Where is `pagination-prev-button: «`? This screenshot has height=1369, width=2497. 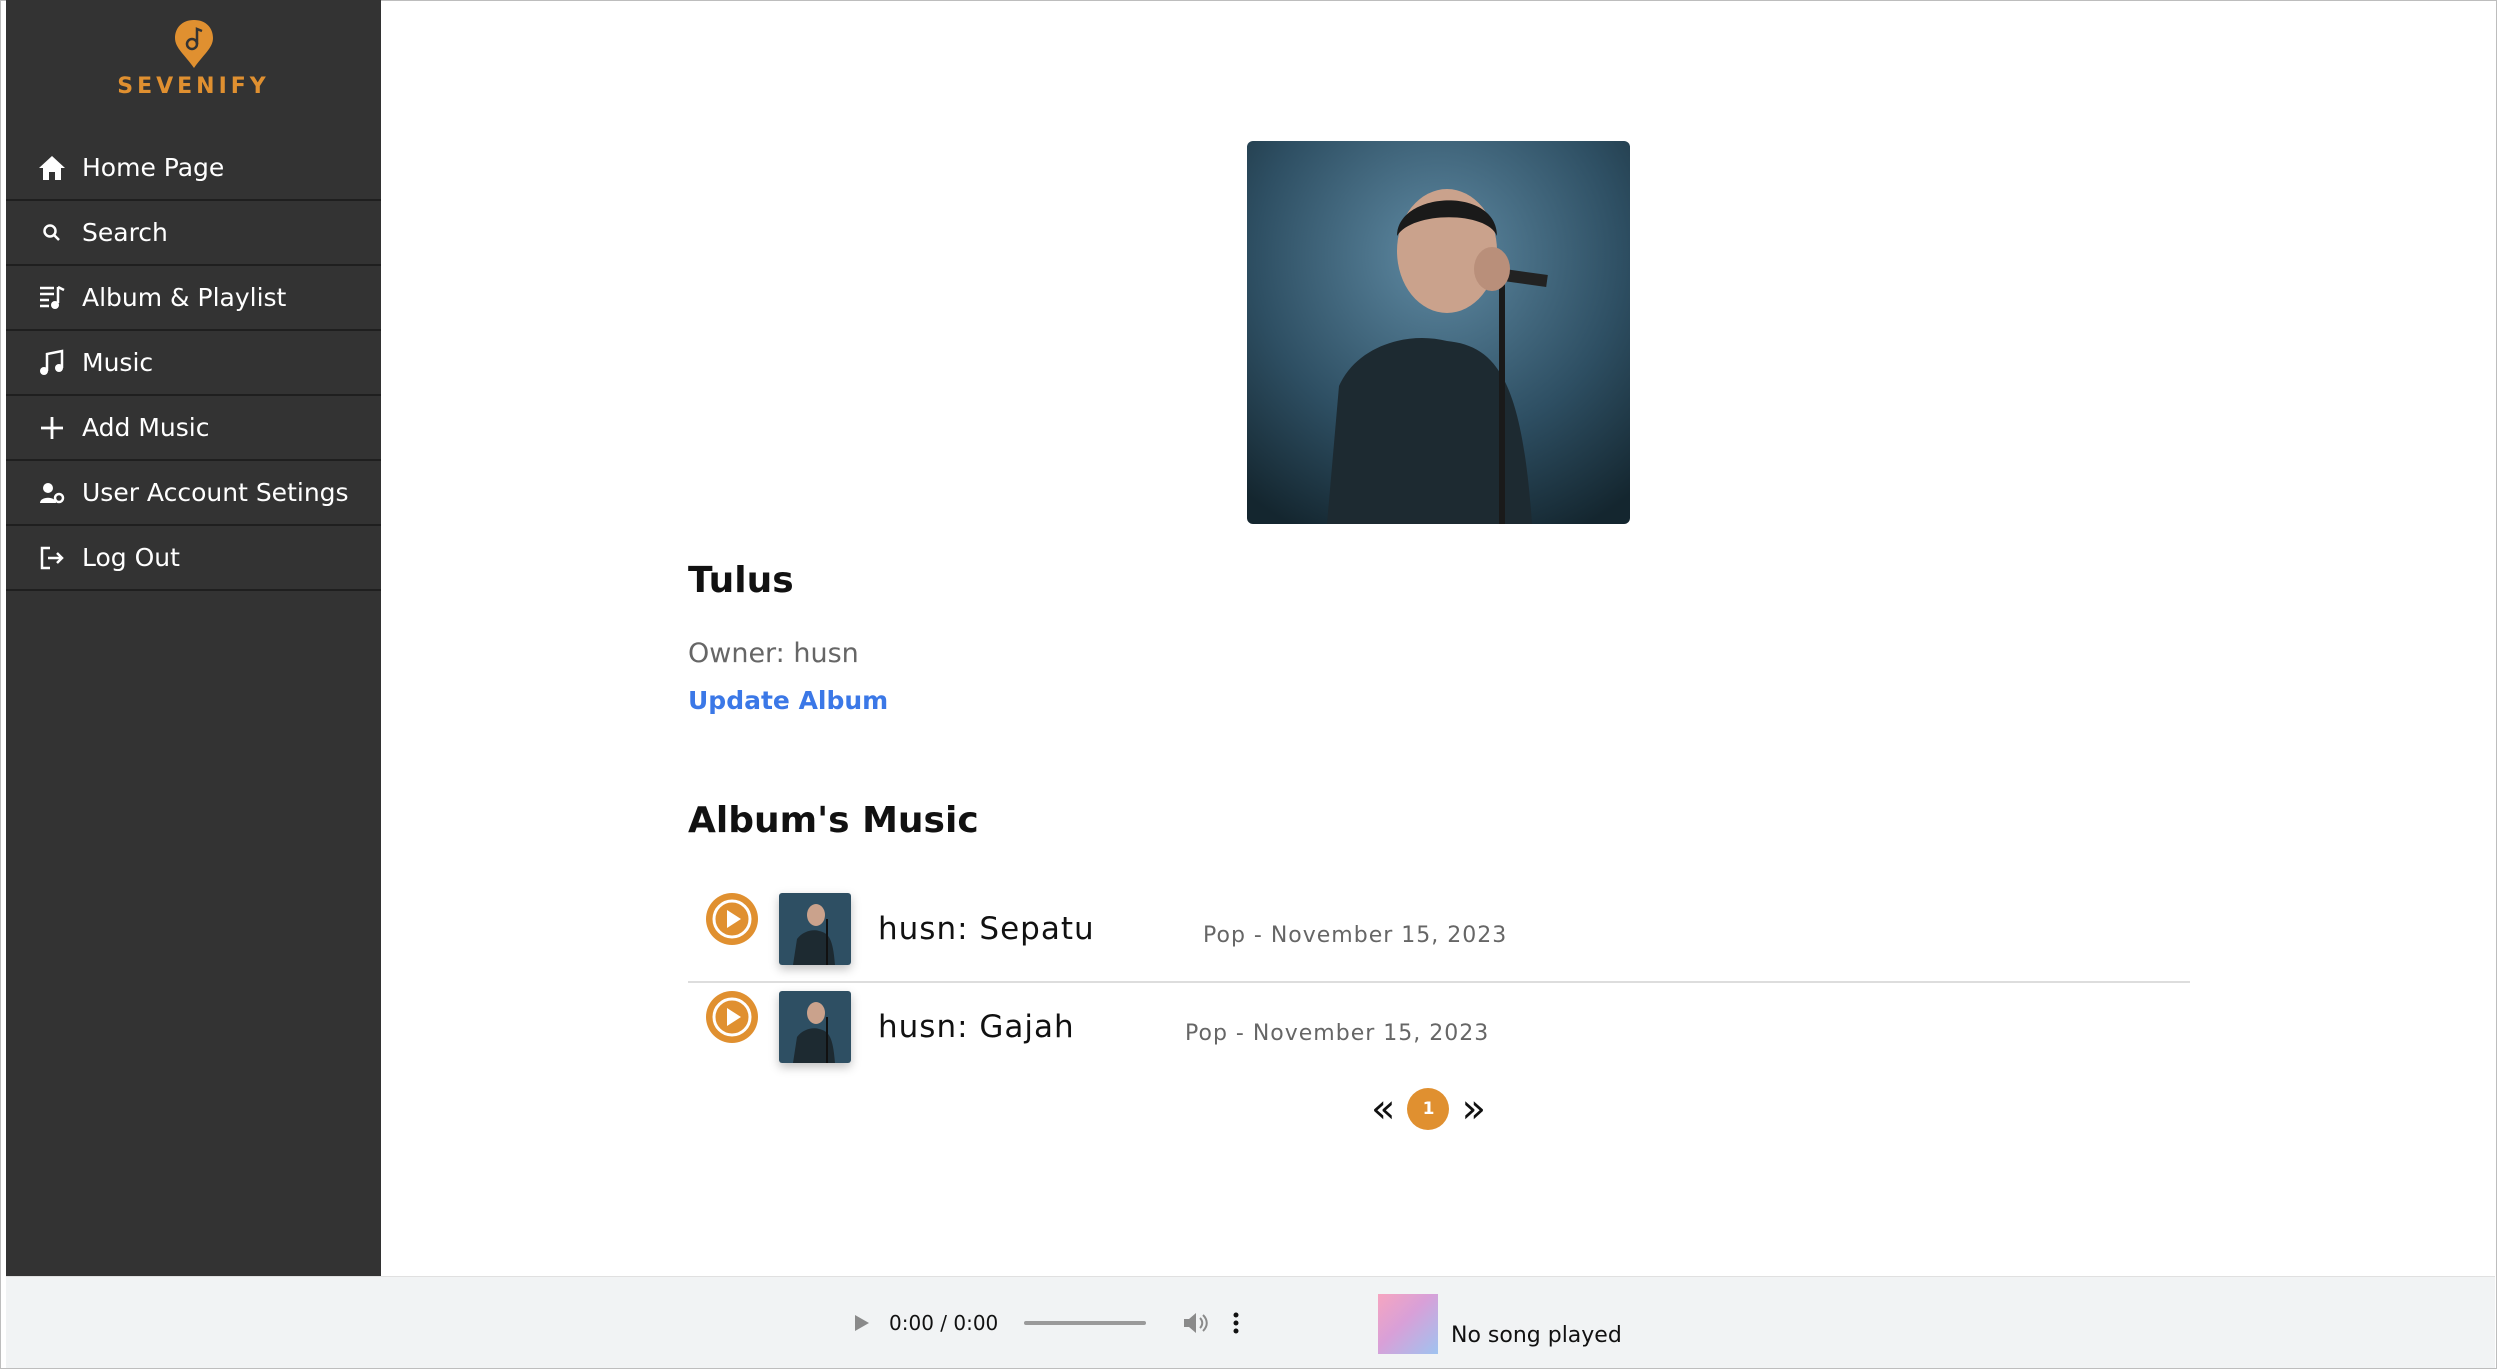
pagination-prev-button: « is located at coordinates (1383, 1109).